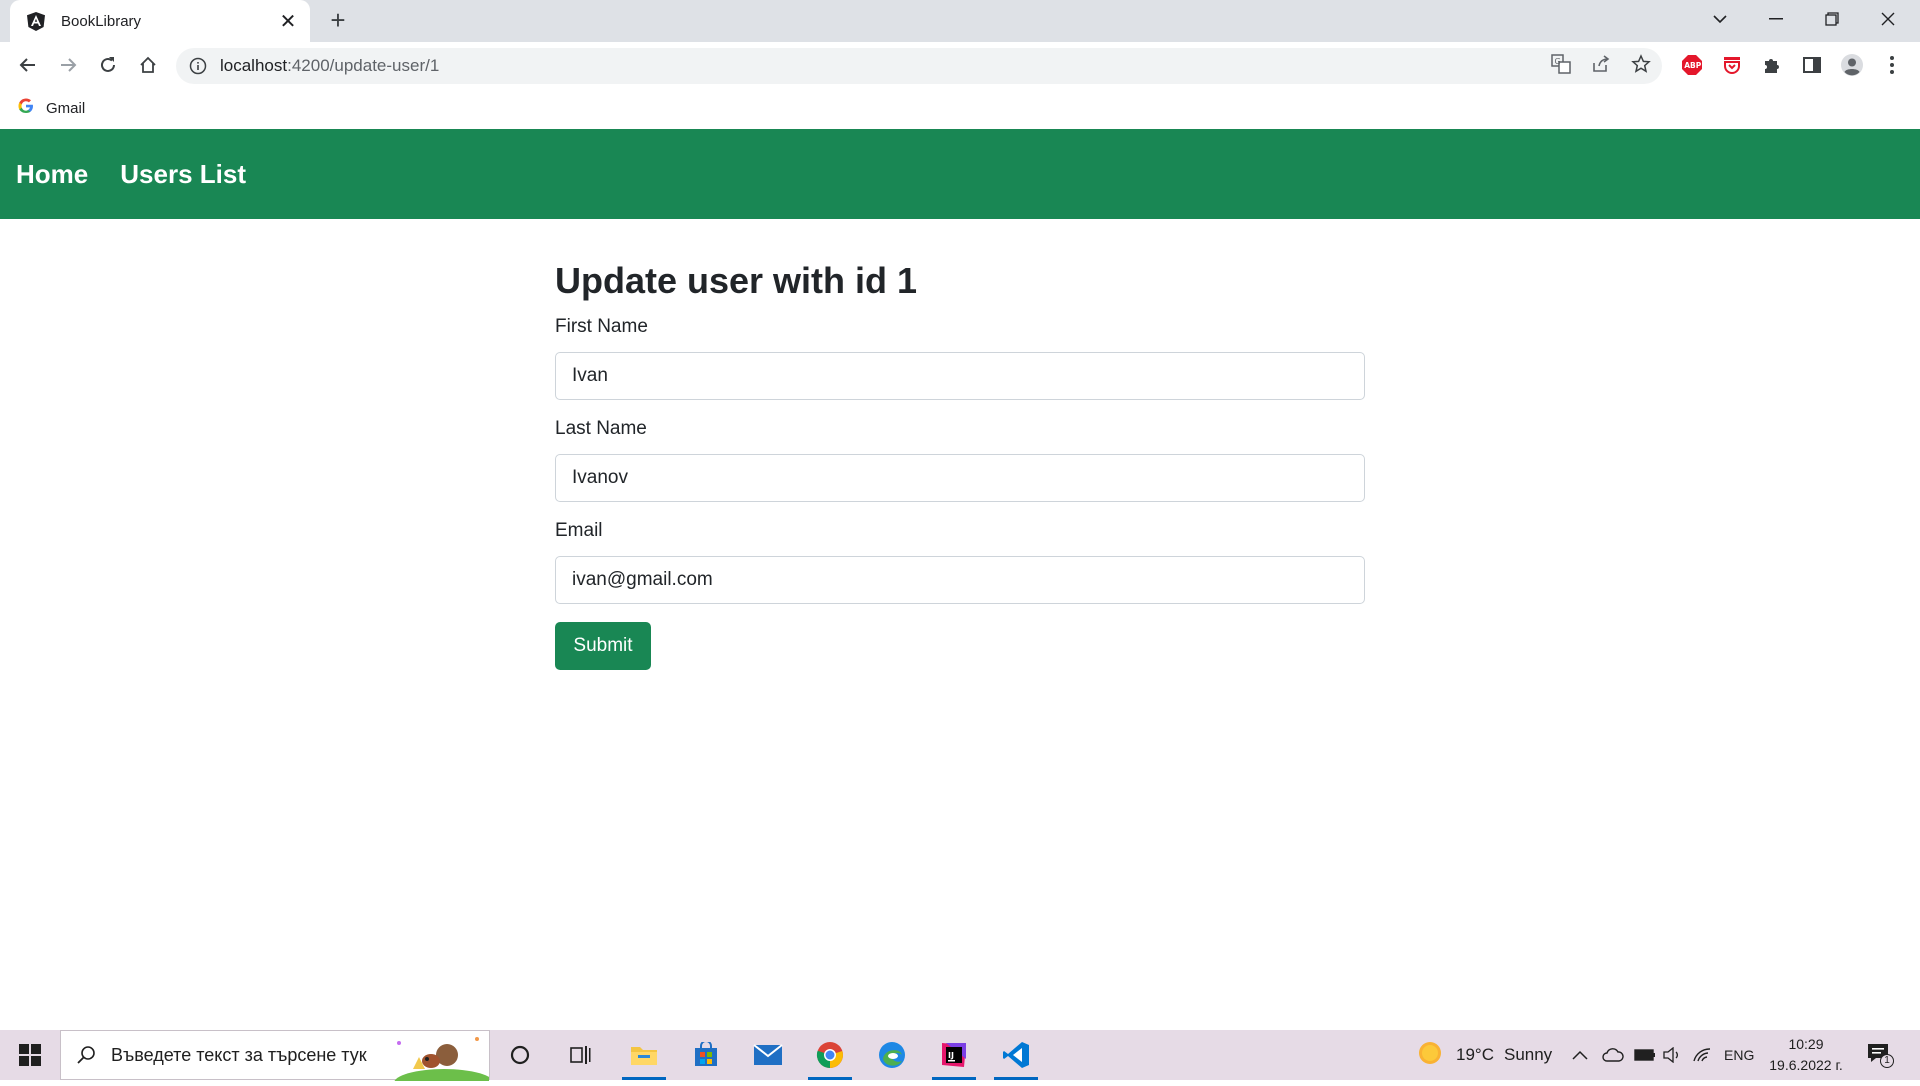 This screenshot has height=1086, width=1920. What do you see at coordinates (288, 21) in the screenshot?
I see `tab-close-icon: ✕` at bounding box center [288, 21].